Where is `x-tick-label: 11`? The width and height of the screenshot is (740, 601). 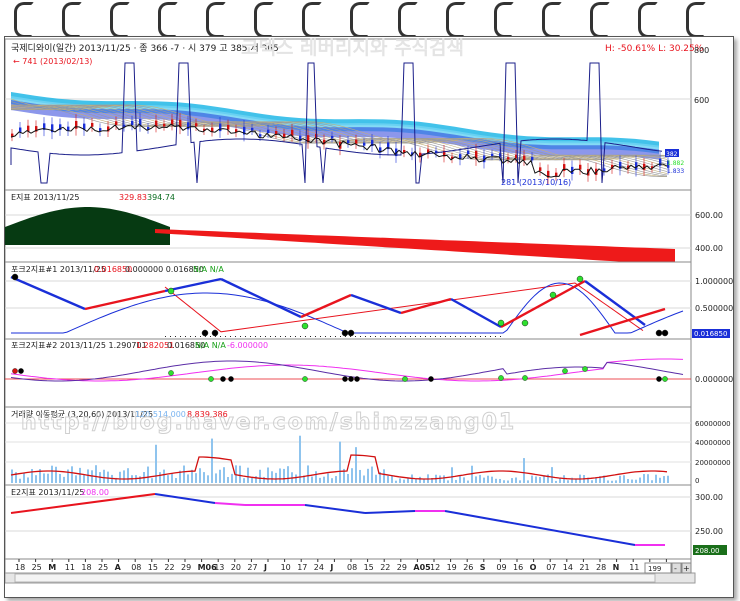 x-tick-label: 11 is located at coordinates (634, 567).